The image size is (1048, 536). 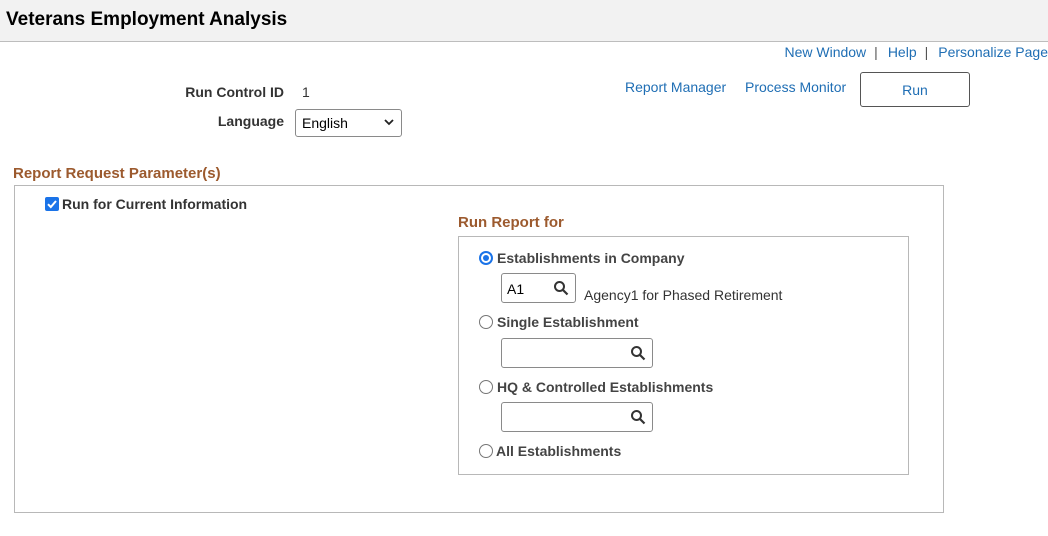 I want to click on single-establishment-input, so click(x=577, y=353).